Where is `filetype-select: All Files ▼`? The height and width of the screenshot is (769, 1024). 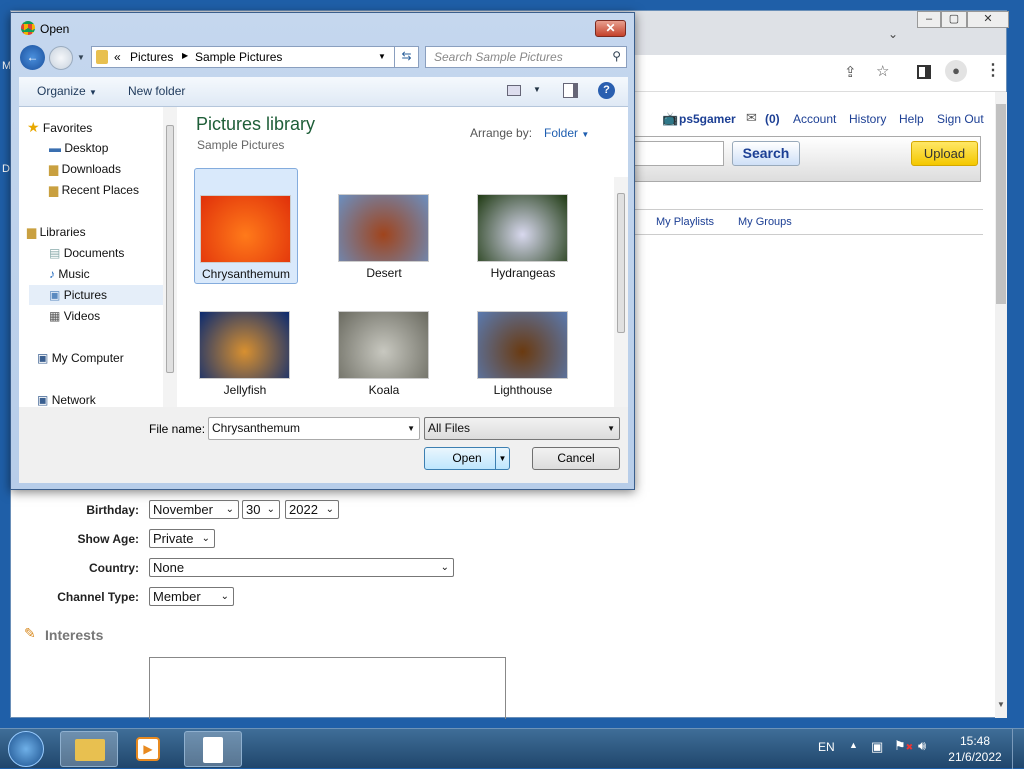
filetype-select: All Files ▼ is located at coordinates (522, 428).